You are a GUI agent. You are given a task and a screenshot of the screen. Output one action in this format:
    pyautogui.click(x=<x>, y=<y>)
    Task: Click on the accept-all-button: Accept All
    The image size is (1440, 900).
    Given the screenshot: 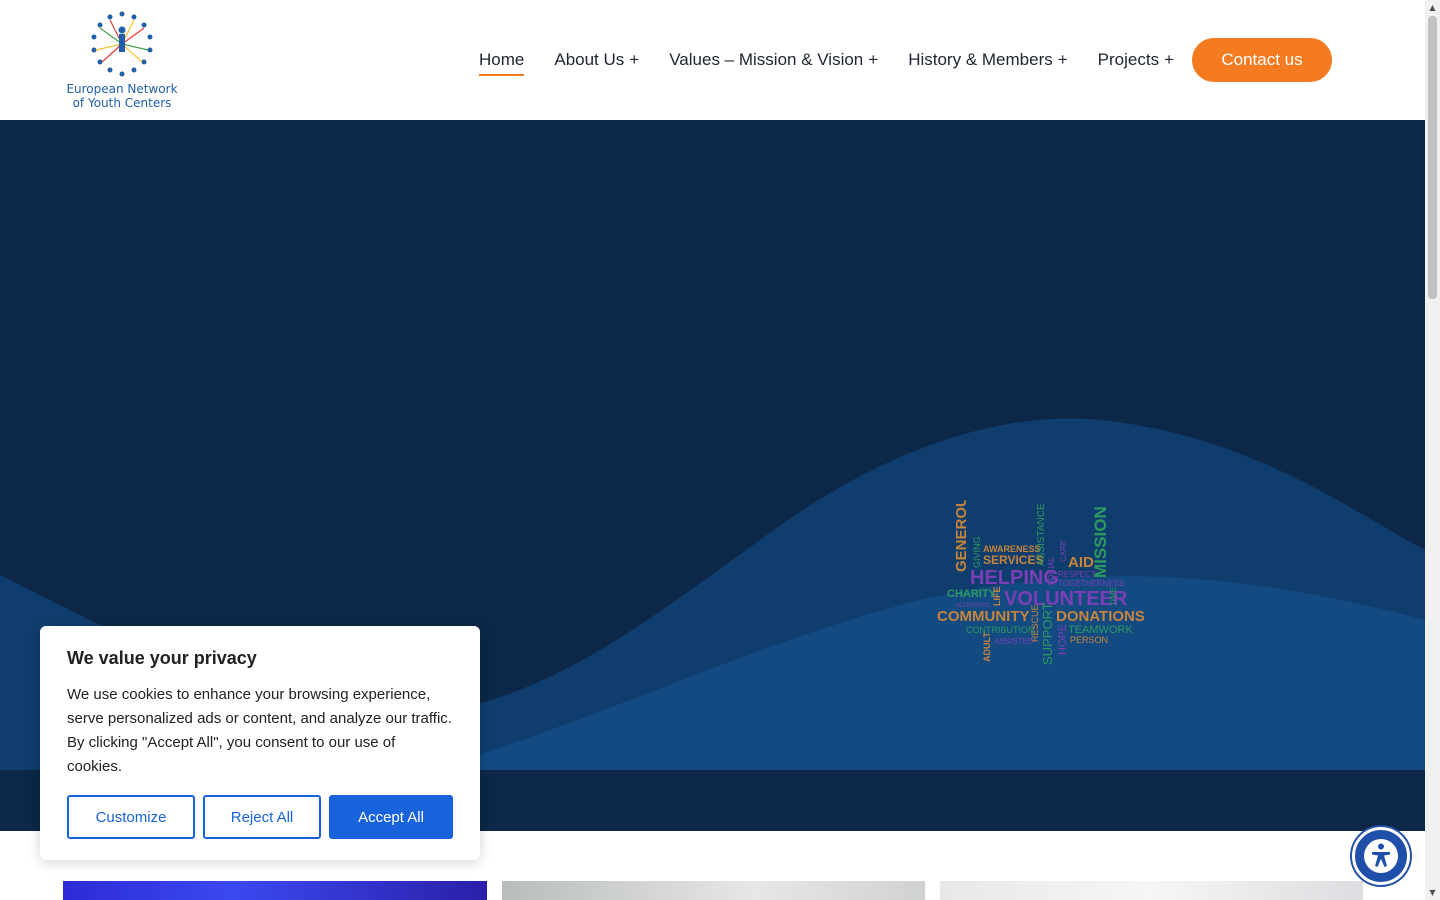 What is the action you would take?
    pyautogui.click(x=391, y=817)
    